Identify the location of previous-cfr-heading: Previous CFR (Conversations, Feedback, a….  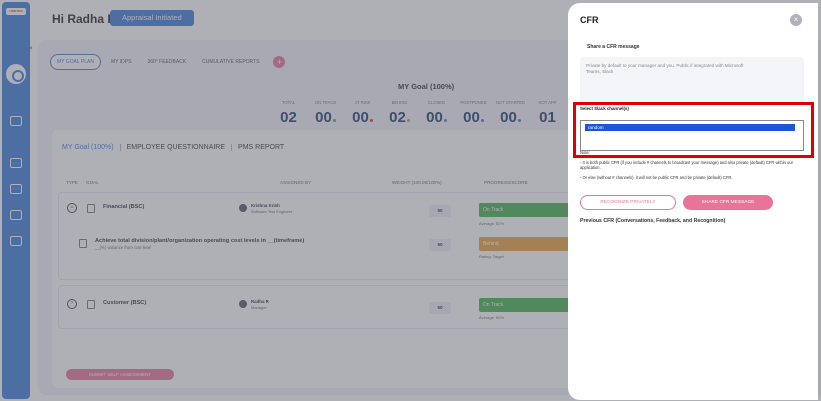
(653, 221).